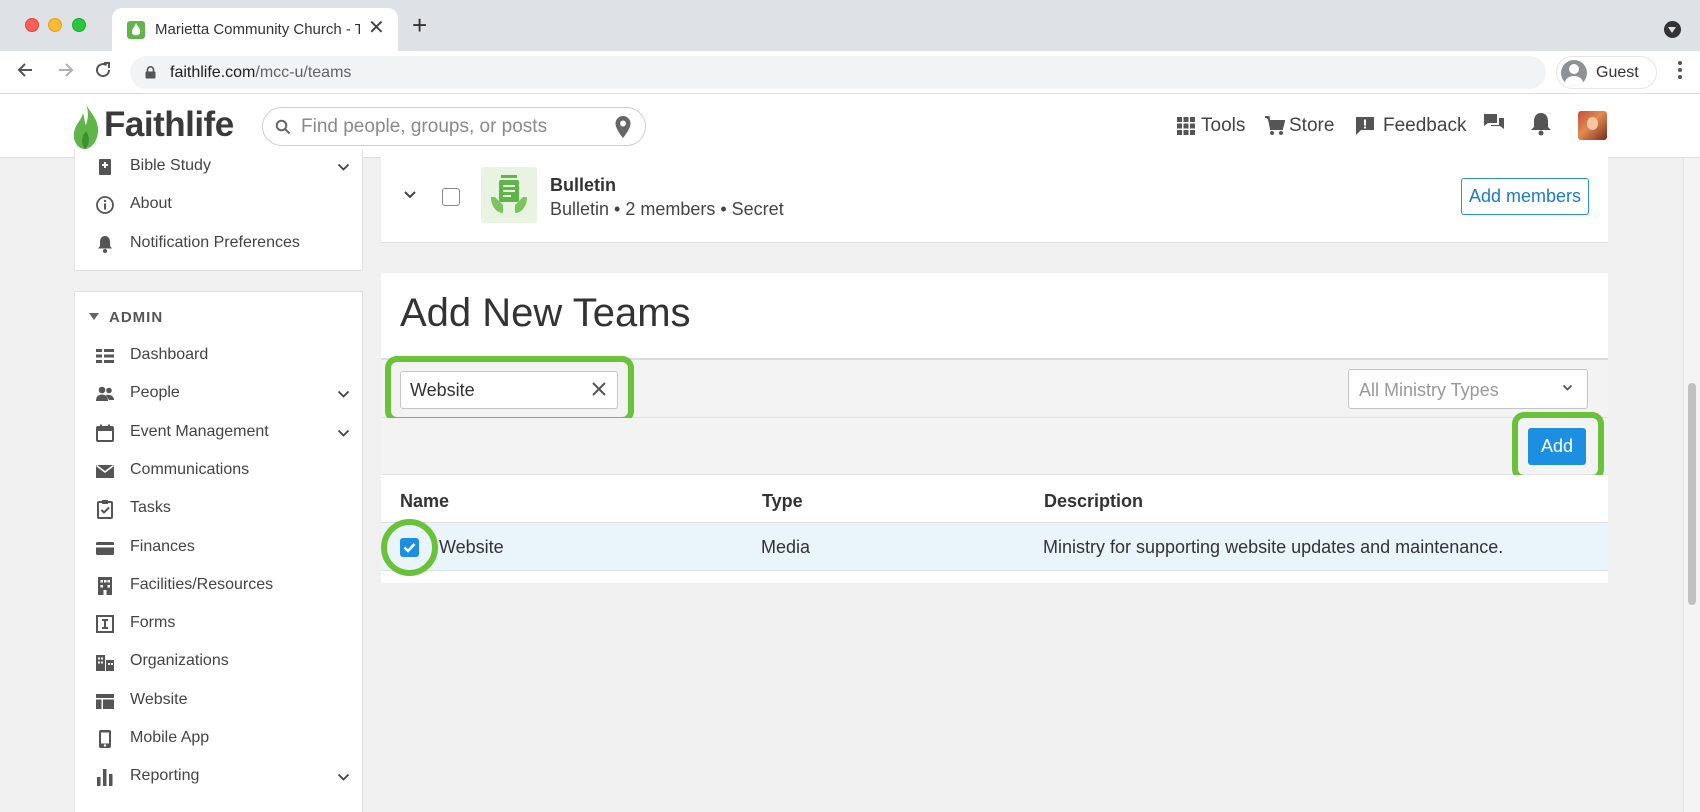 This screenshot has height=812, width=1700. What do you see at coordinates (215, 242) in the screenshot?
I see `sidebar-item-label: Notification Preferences` at bounding box center [215, 242].